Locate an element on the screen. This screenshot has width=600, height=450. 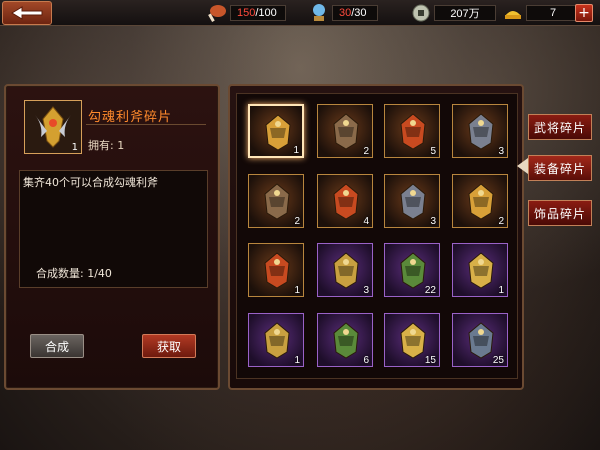
axe-icon is located at coordinates (278, 132).